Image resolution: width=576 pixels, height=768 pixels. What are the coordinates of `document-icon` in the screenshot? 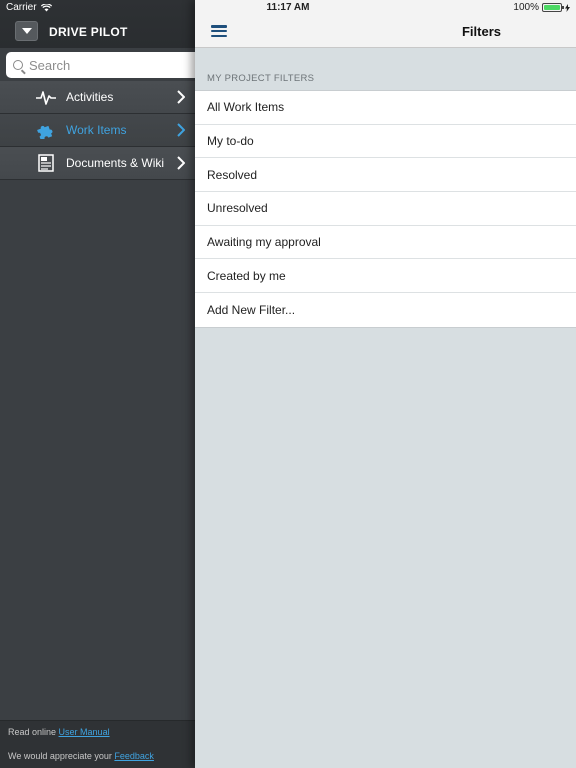 It's located at (46, 163).